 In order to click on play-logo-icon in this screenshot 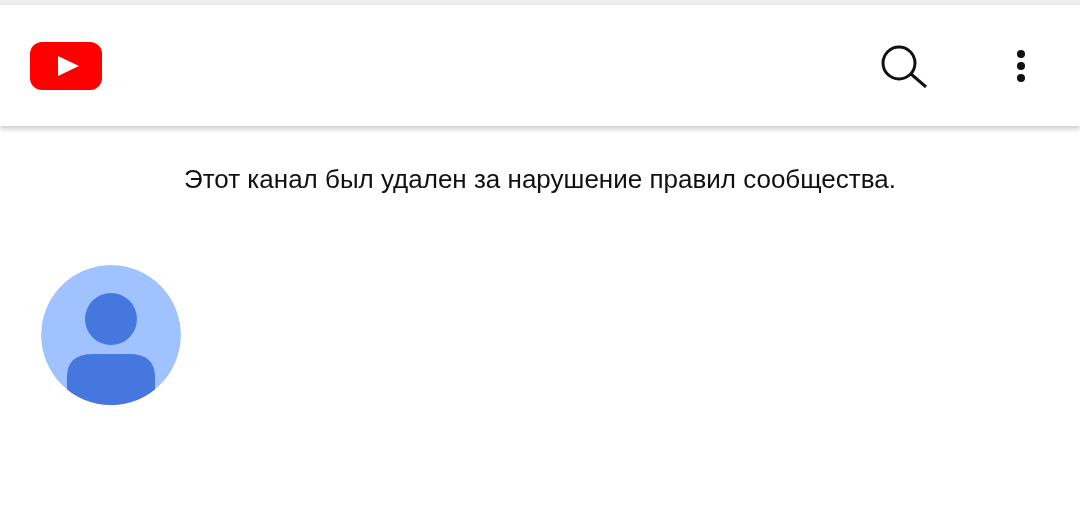, I will do `click(66, 65)`.